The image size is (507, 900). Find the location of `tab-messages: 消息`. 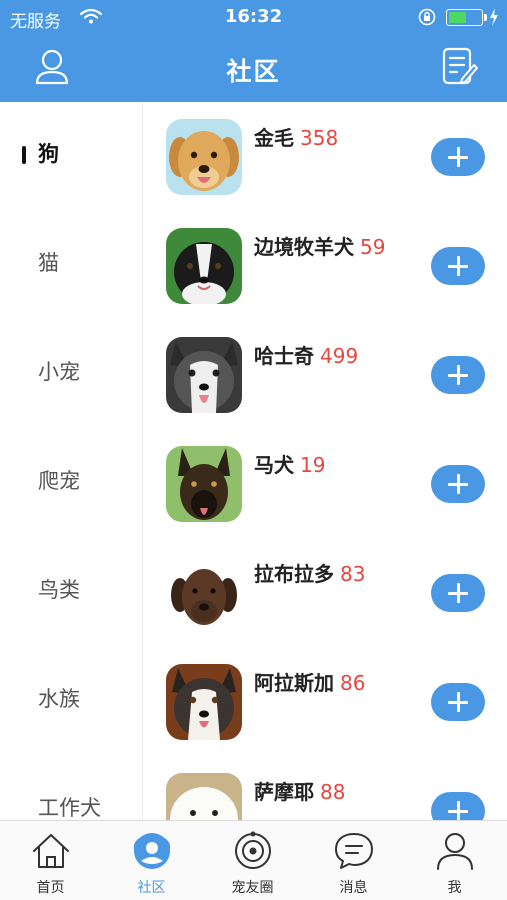

tab-messages: 消息 is located at coordinates (353, 860).